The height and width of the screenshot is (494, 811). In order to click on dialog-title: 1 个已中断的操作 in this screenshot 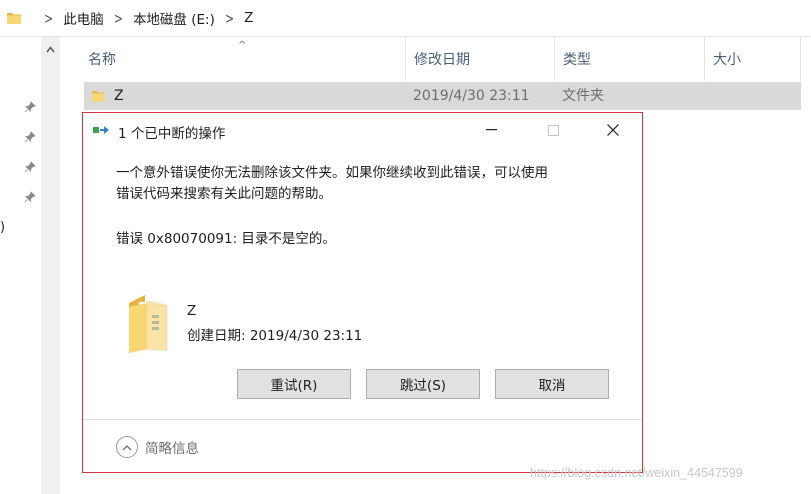, I will do `click(172, 134)`.